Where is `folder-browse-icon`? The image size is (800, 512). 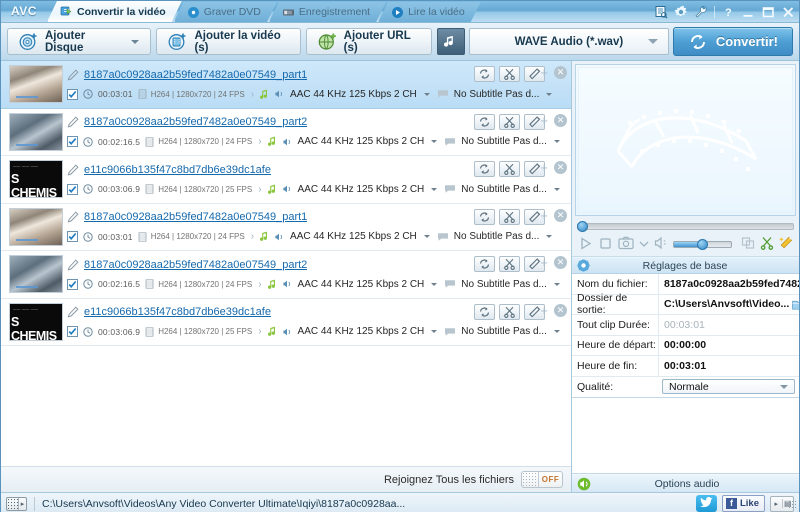 folder-browse-icon is located at coordinates (795, 304).